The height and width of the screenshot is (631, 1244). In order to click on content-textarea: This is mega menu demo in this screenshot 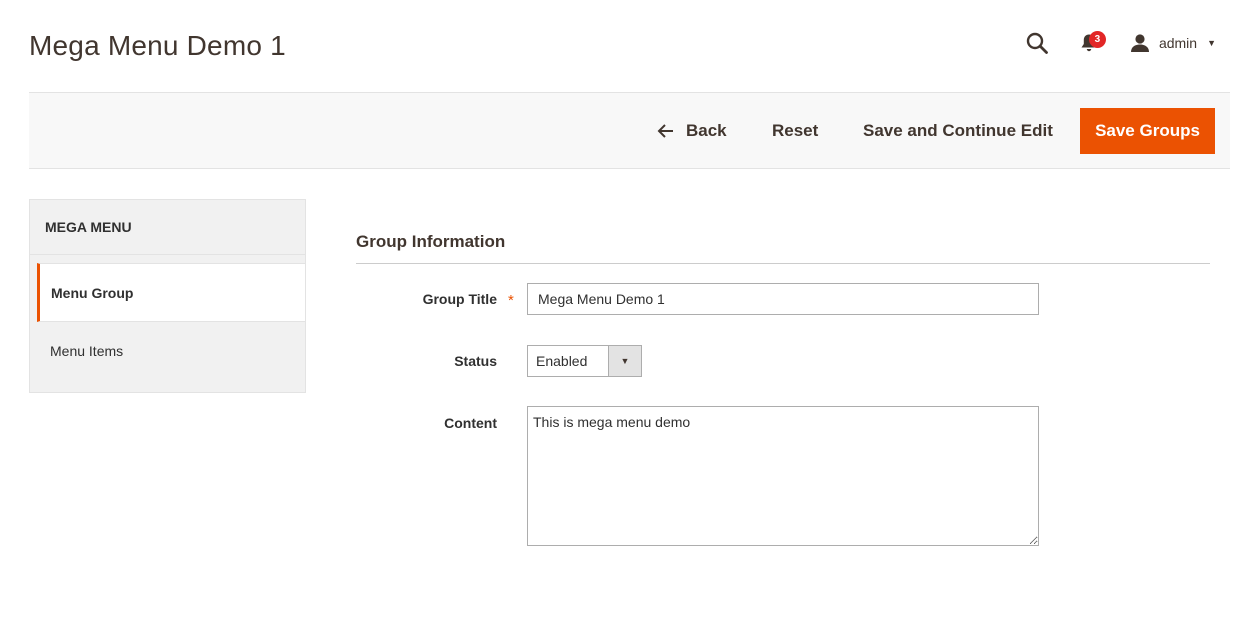, I will do `click(783, 476)`.